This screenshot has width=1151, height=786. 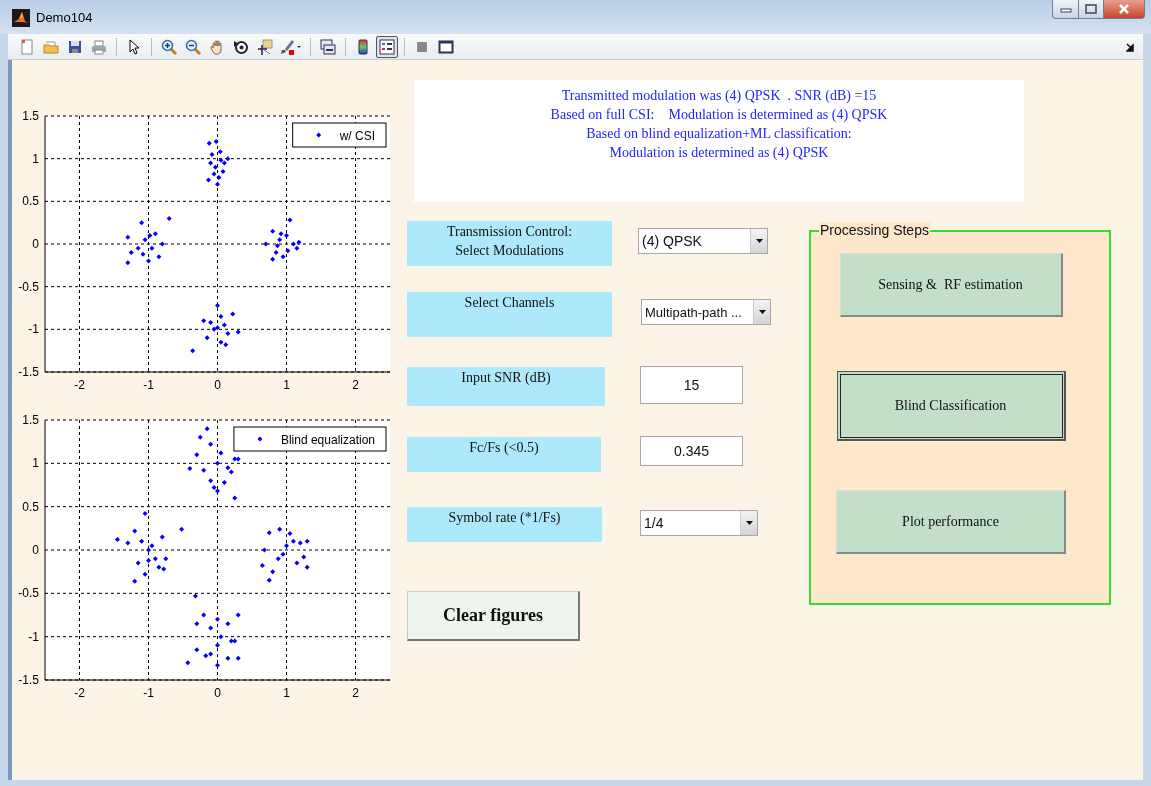 I want to click on control-label: Transmission Control: Select Modulations, so click(x=509, y=243).